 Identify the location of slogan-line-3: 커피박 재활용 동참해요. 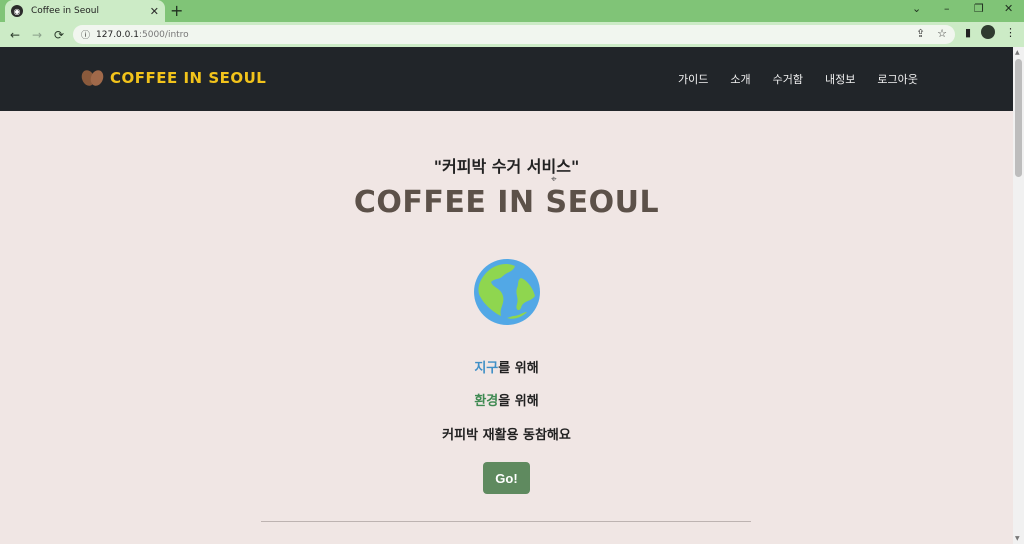
(506, 435).